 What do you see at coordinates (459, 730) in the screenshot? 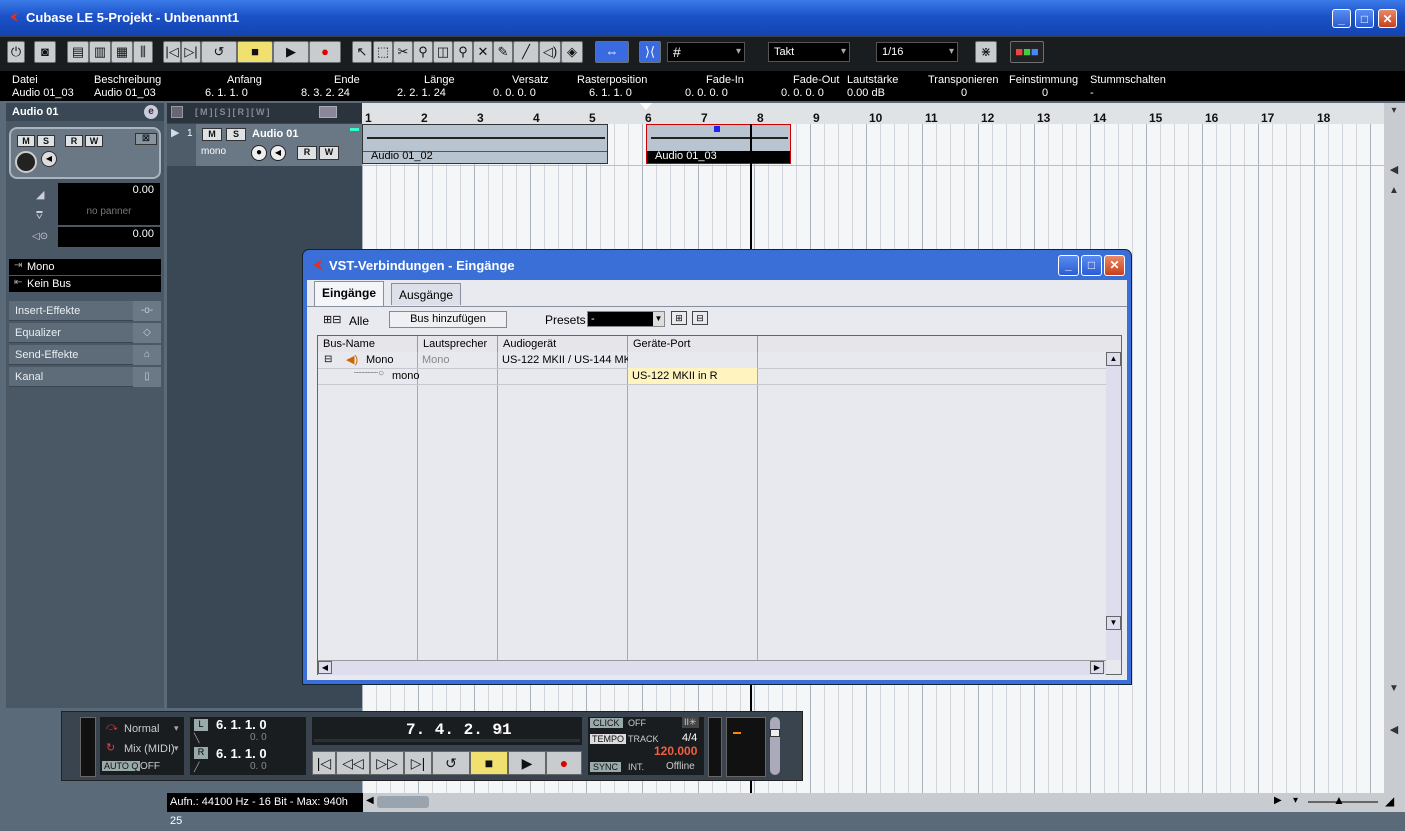
I see `primary-time-display: 7. 4. 2. 91` at bounding box center [459, 730].